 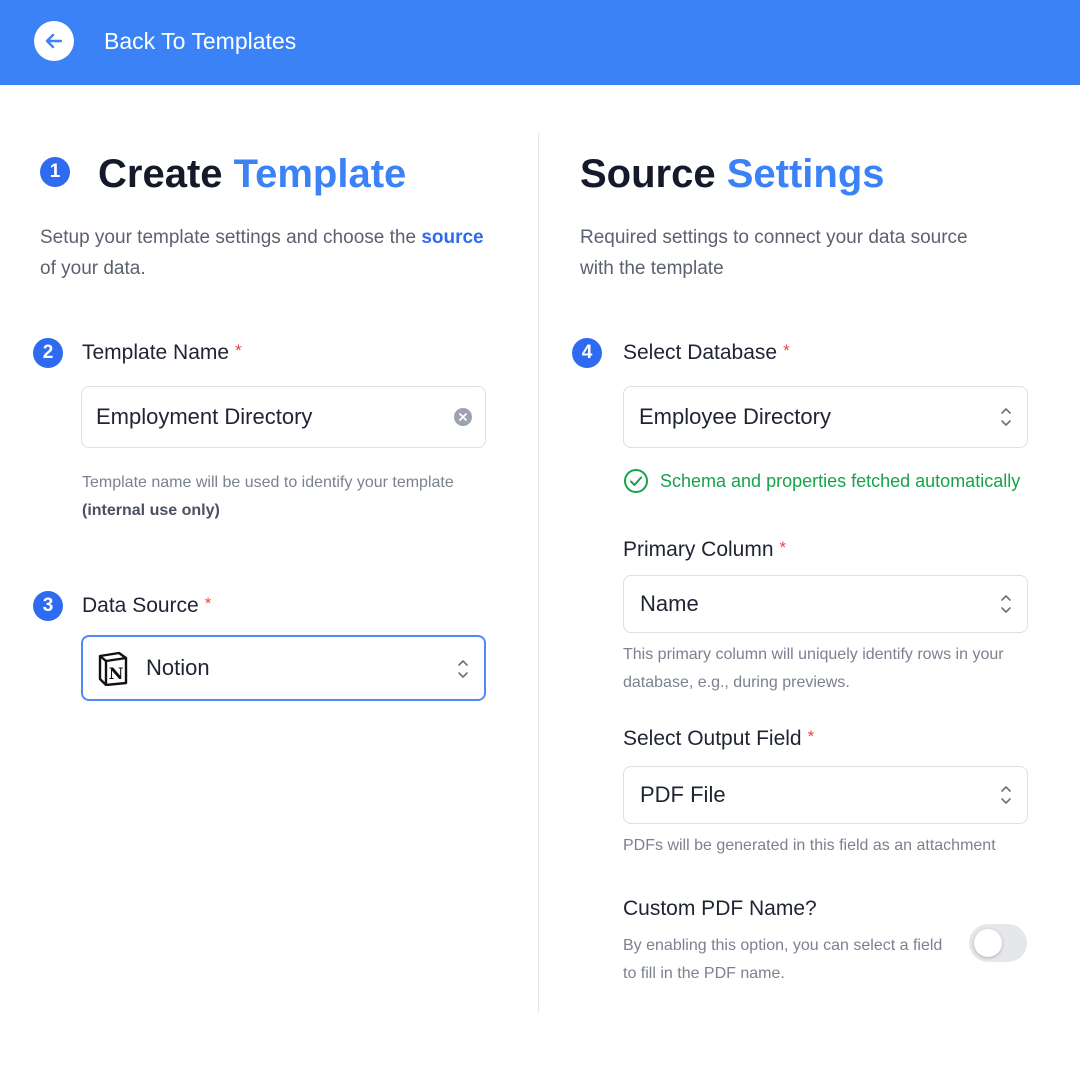 What do you see at coordinates (140, 605) in the screenshot?
I see `data-source-label-text: Data Source` at bounding box center [140, 605].